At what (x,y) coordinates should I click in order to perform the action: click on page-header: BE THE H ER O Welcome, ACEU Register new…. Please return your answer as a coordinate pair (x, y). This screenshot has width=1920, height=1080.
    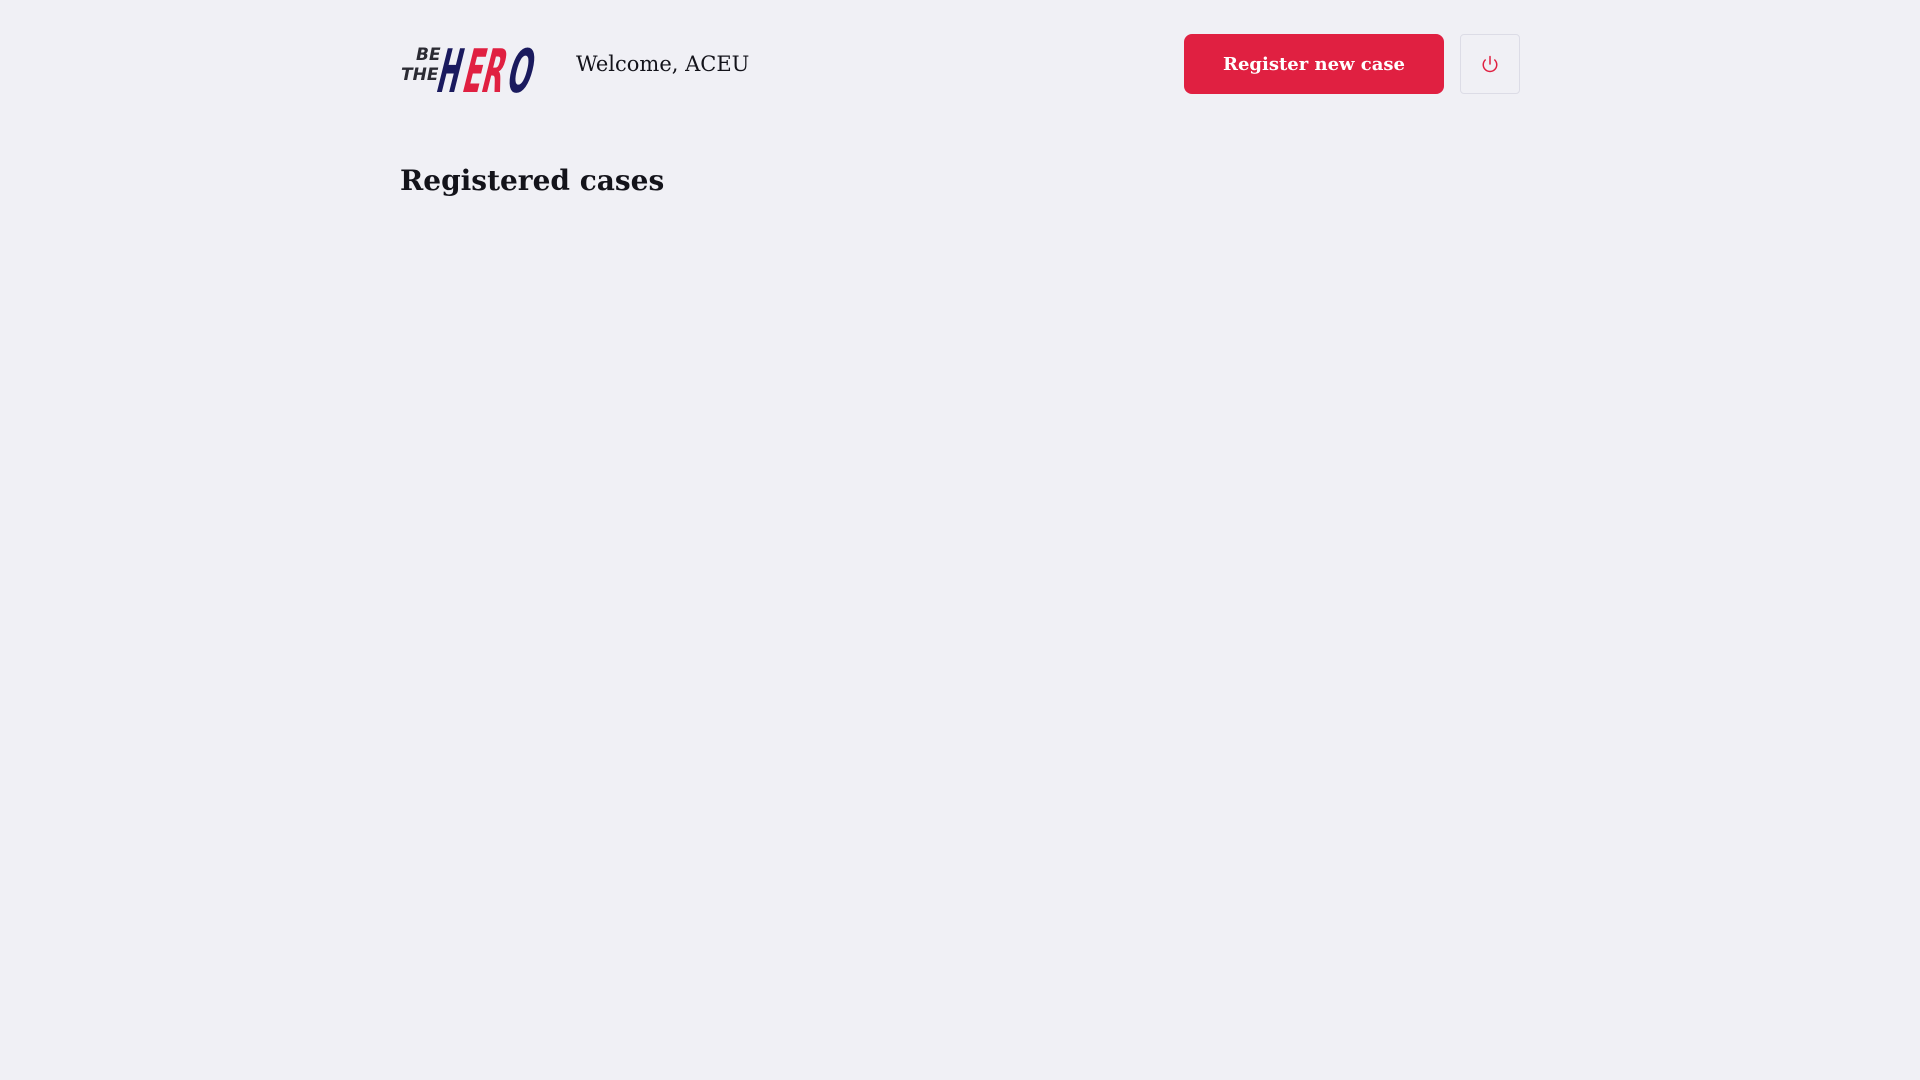
    Looking at the image, I should click on (960, 64).